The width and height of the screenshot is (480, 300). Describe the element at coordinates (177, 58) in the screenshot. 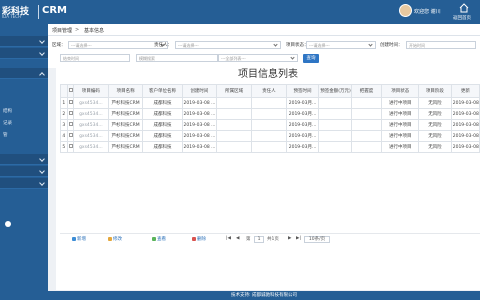

I see `fuzzy-search-input: 模糊搜索` at that location.